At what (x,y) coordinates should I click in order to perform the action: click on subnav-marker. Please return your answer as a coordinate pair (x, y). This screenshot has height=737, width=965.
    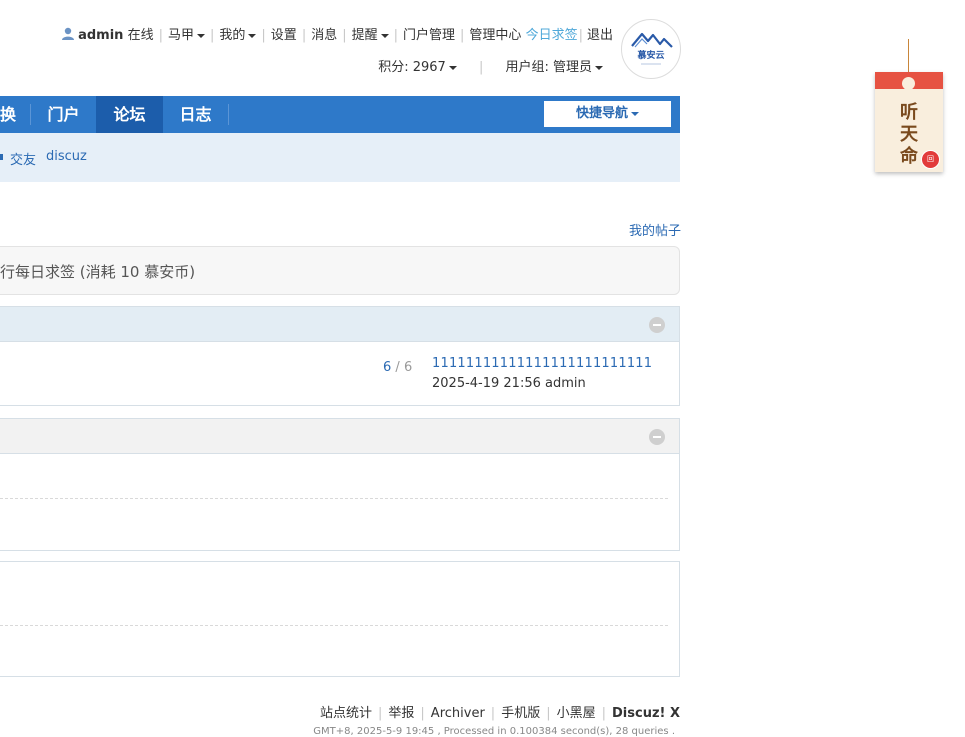
    Looking at the image, I should click on (1, 157).